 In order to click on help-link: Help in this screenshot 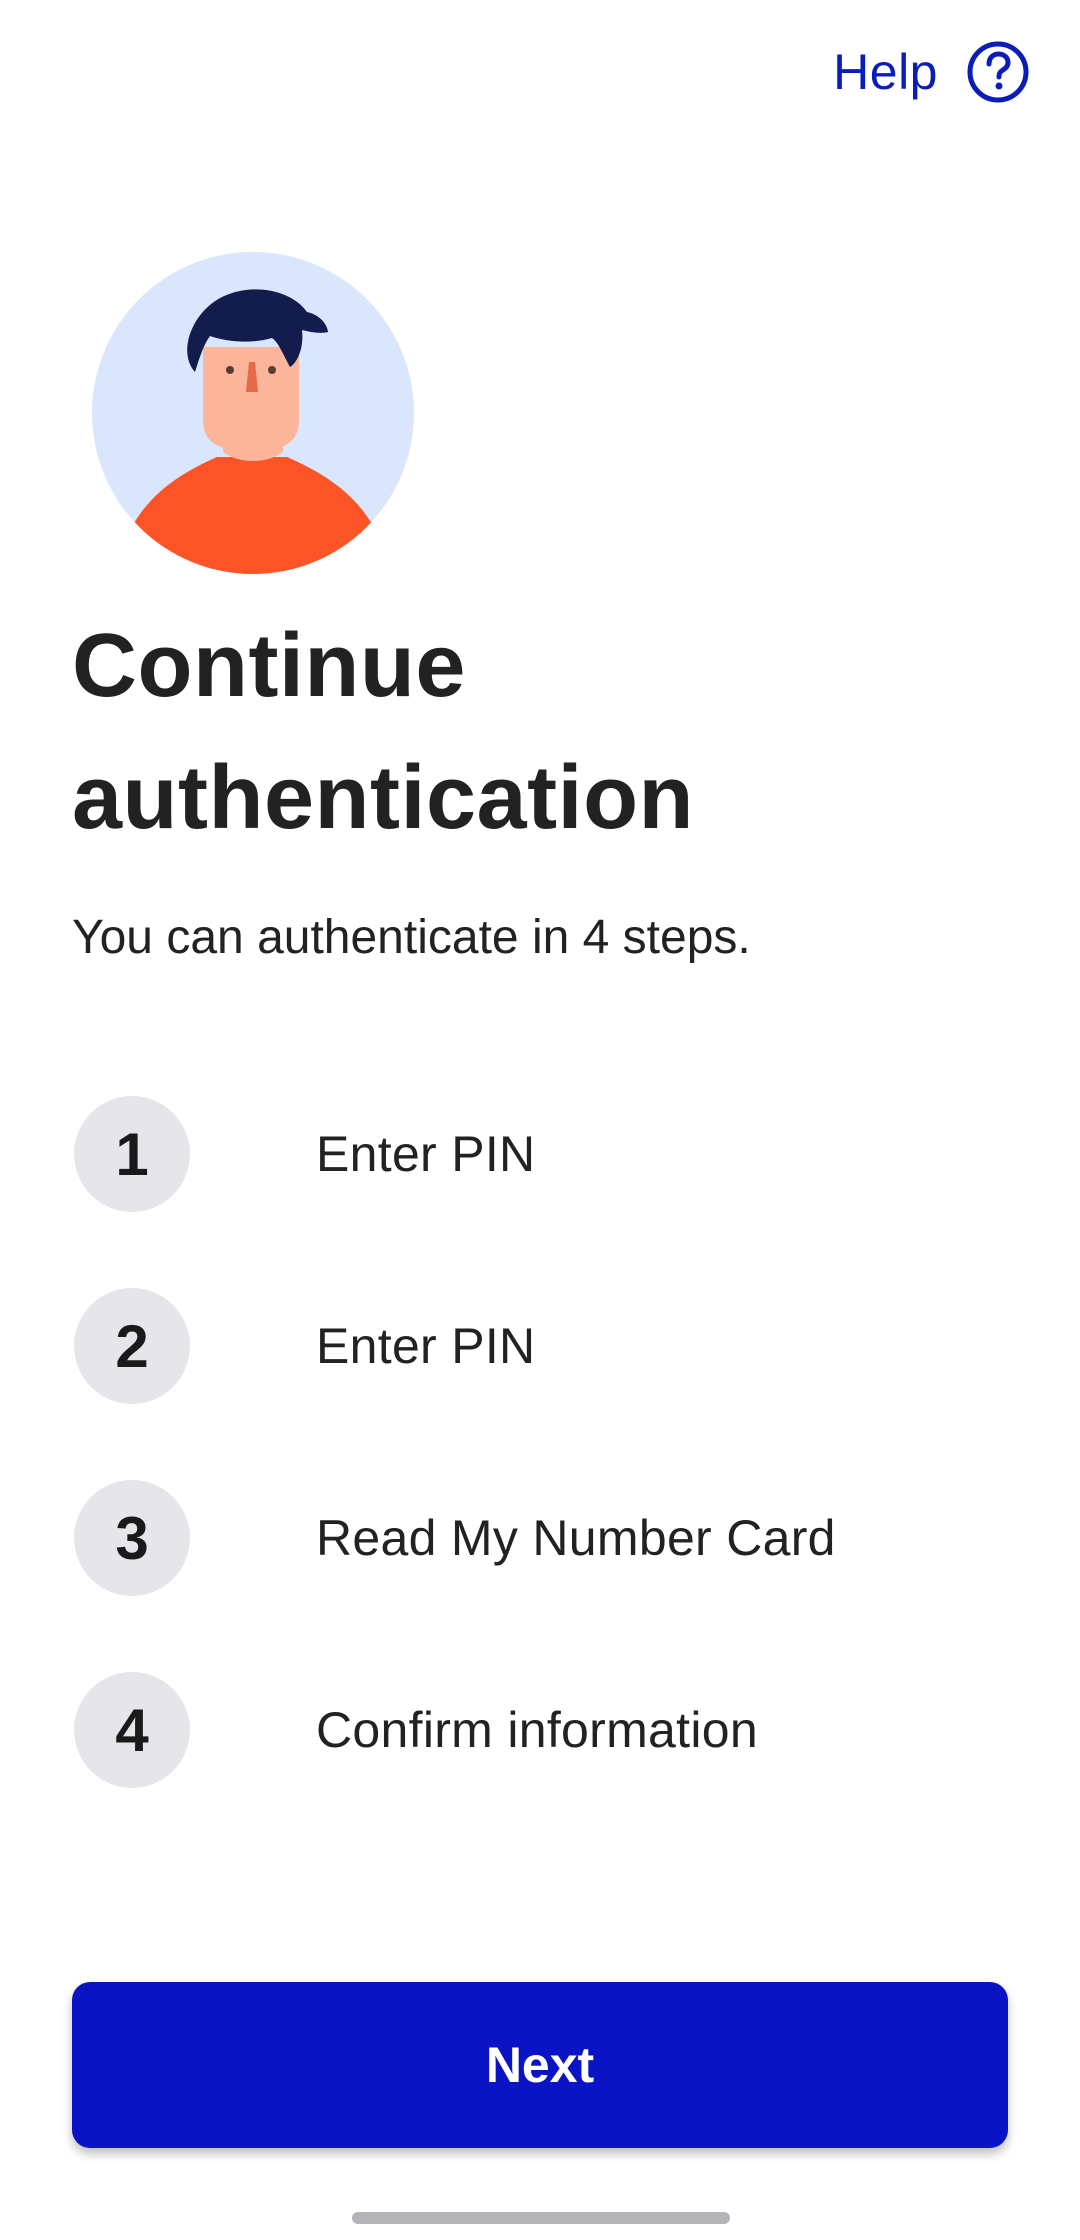, I will do `click(931, 72)`.